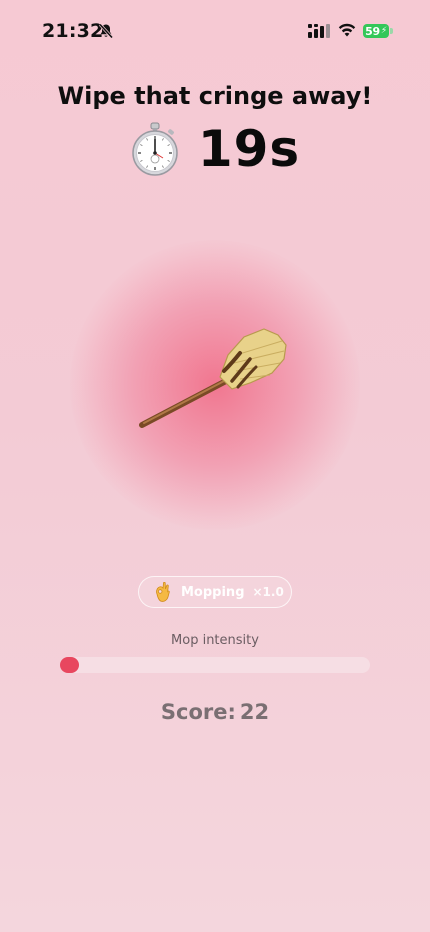 This screenshot has width=430, height=932. I want to click on wifi-icon, so click(347, 30).